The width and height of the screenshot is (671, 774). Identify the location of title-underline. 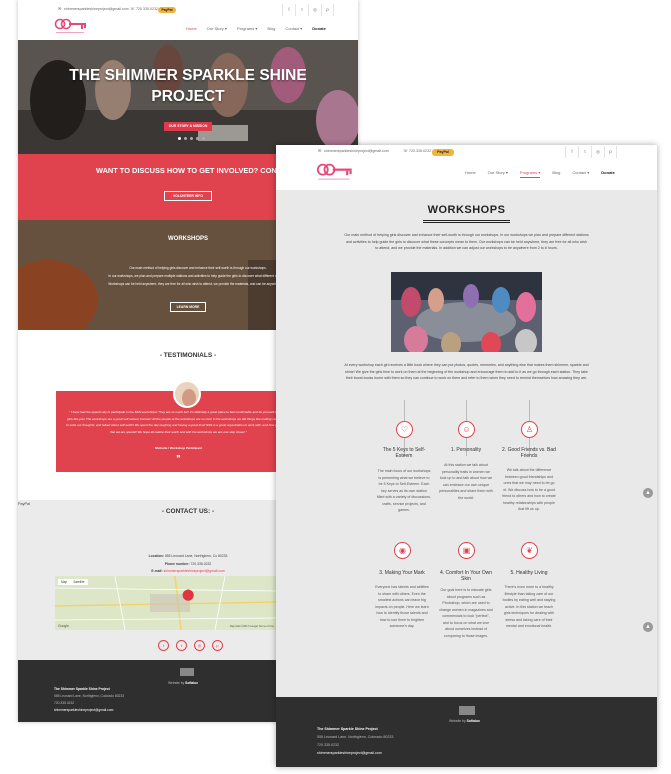
(466, 220).